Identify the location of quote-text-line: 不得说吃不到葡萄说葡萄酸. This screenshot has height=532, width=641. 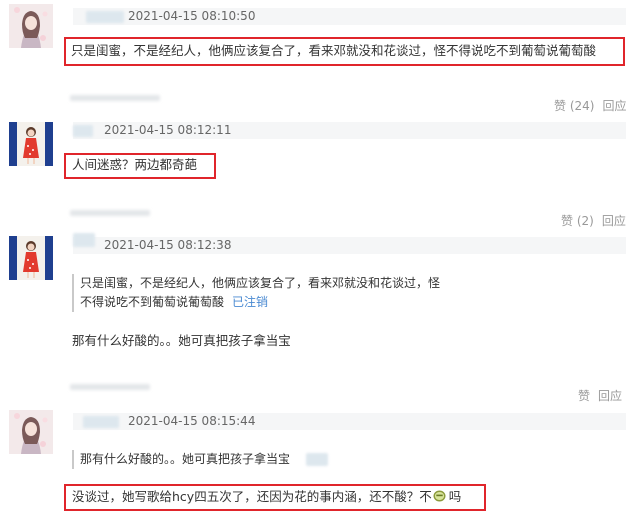
(152, 302).